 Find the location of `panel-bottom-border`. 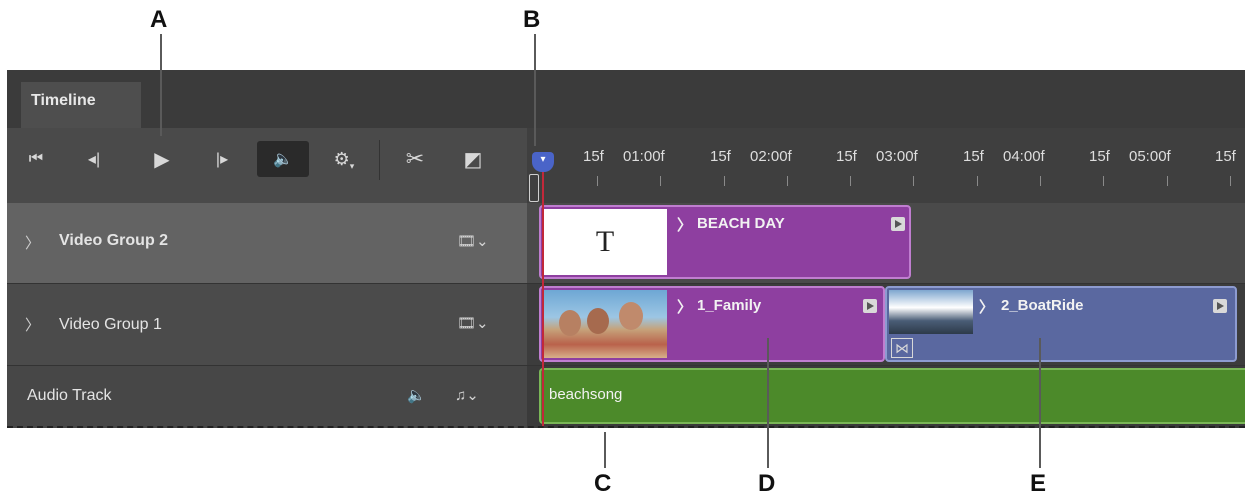

panel-bottom-border is located at coordinates (626, 427).